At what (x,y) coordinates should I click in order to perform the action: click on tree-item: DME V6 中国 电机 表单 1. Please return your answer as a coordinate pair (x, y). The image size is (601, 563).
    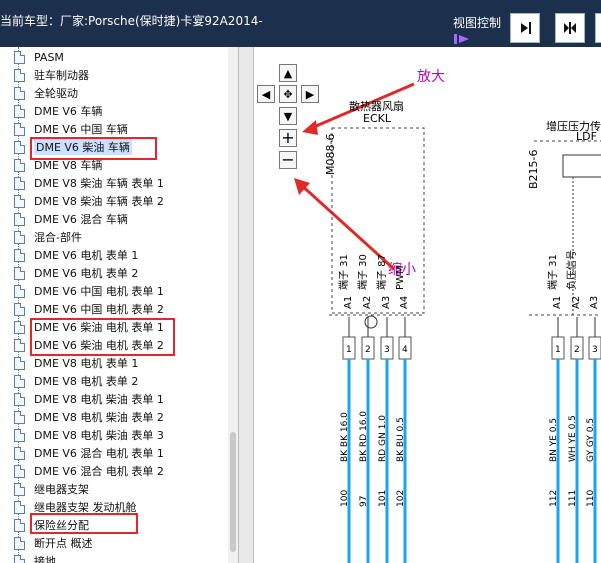
    Looking at the image, I should click on (89, 291).